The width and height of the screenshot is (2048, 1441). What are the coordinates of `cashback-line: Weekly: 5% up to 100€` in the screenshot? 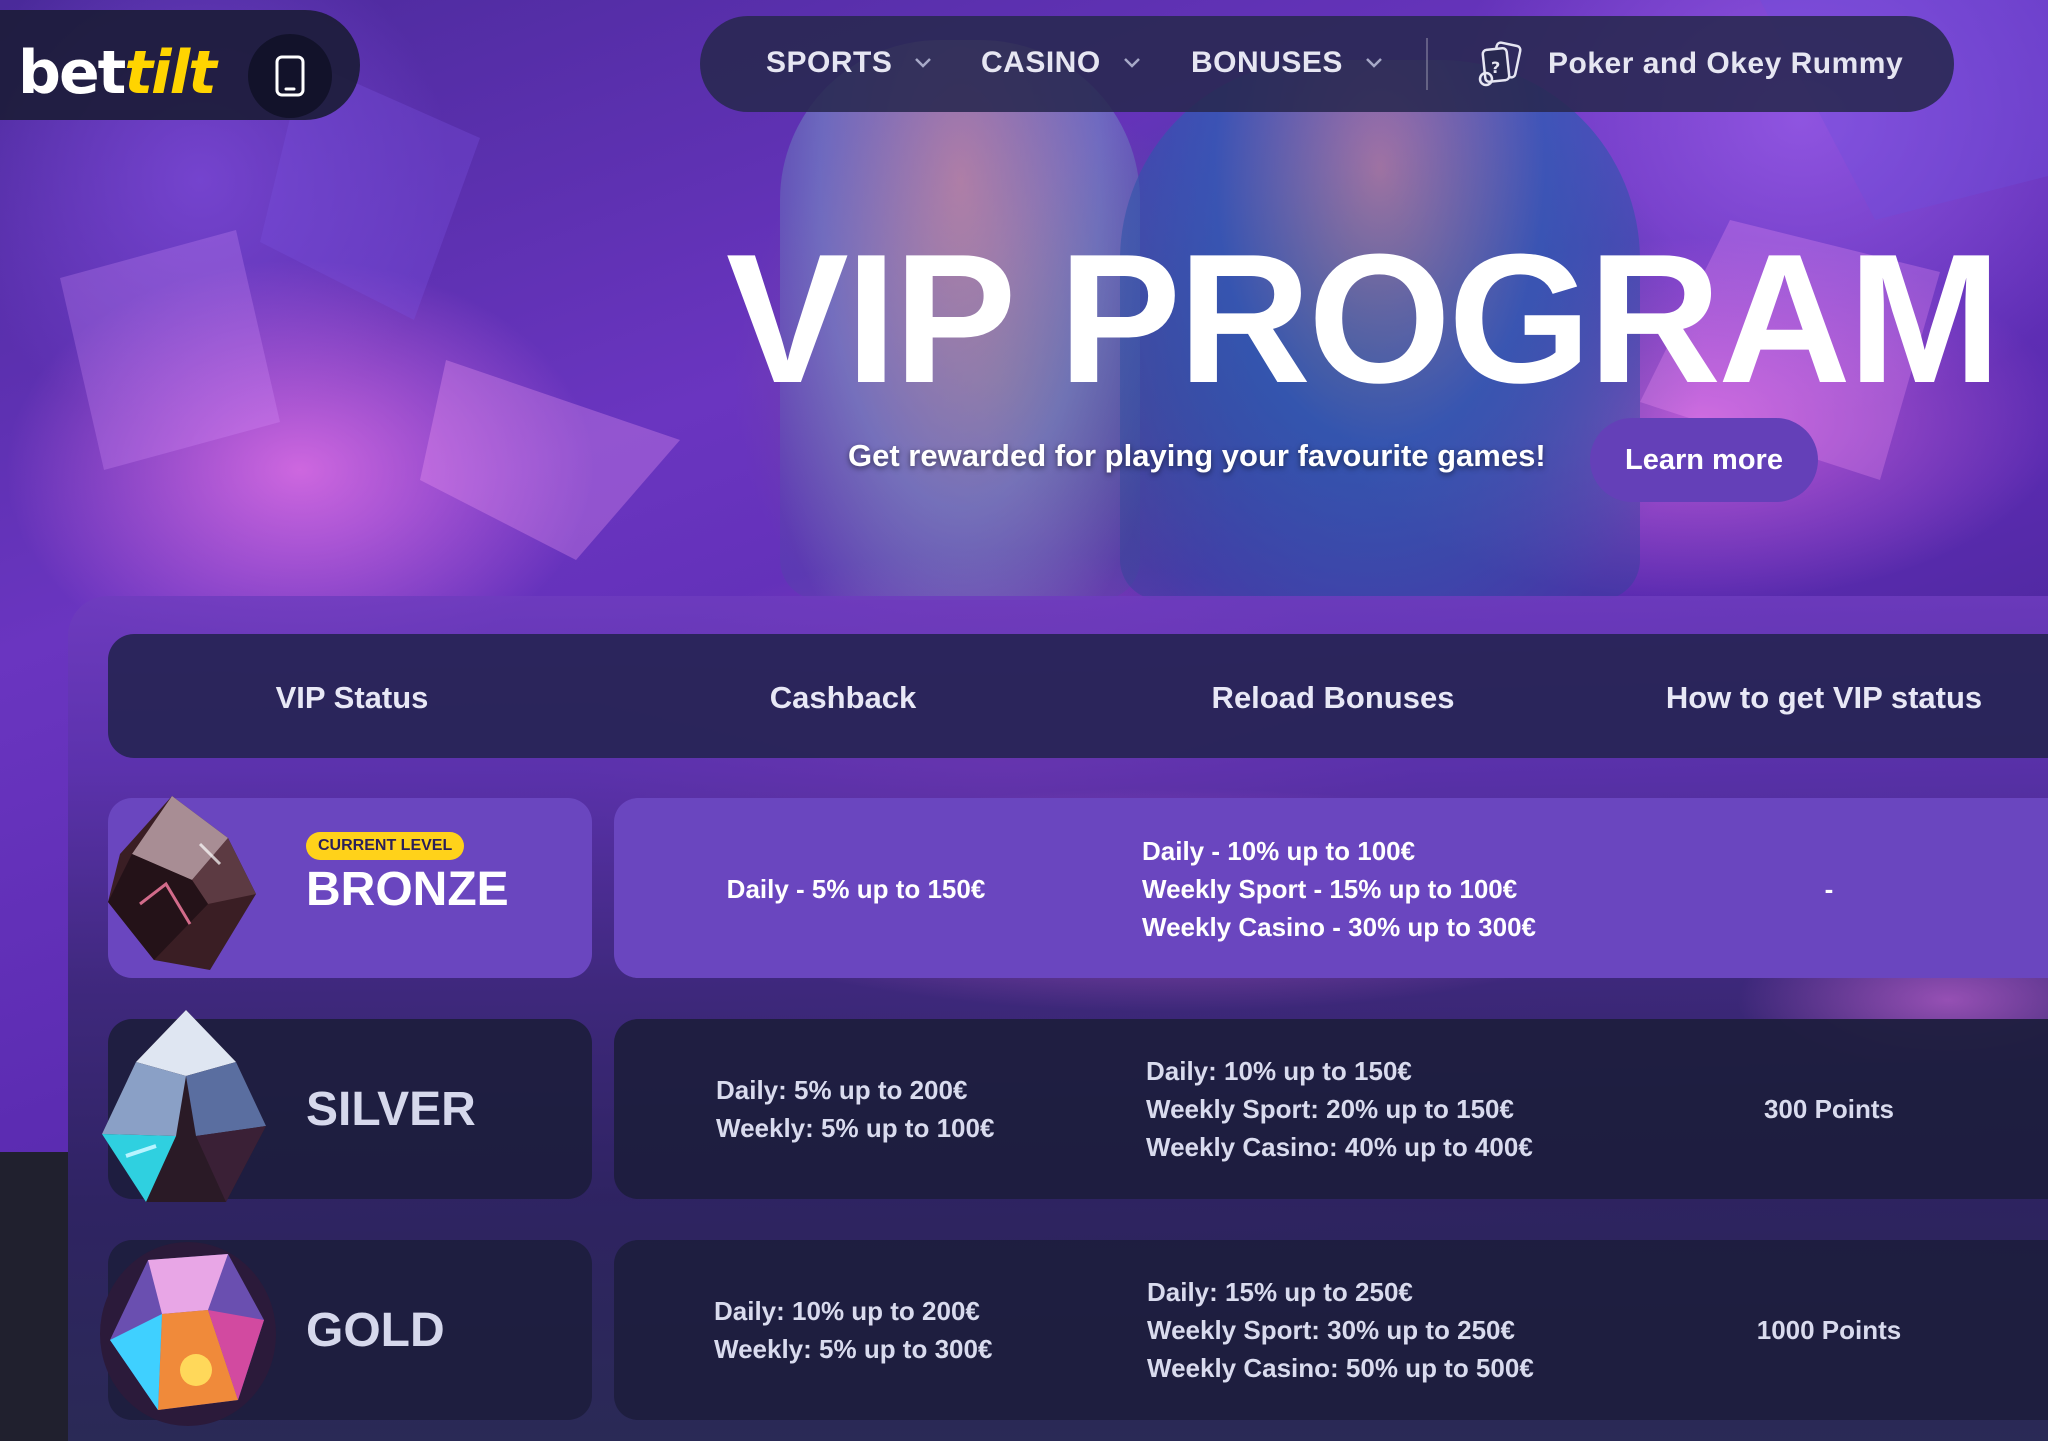 It's located at (855, 1128).